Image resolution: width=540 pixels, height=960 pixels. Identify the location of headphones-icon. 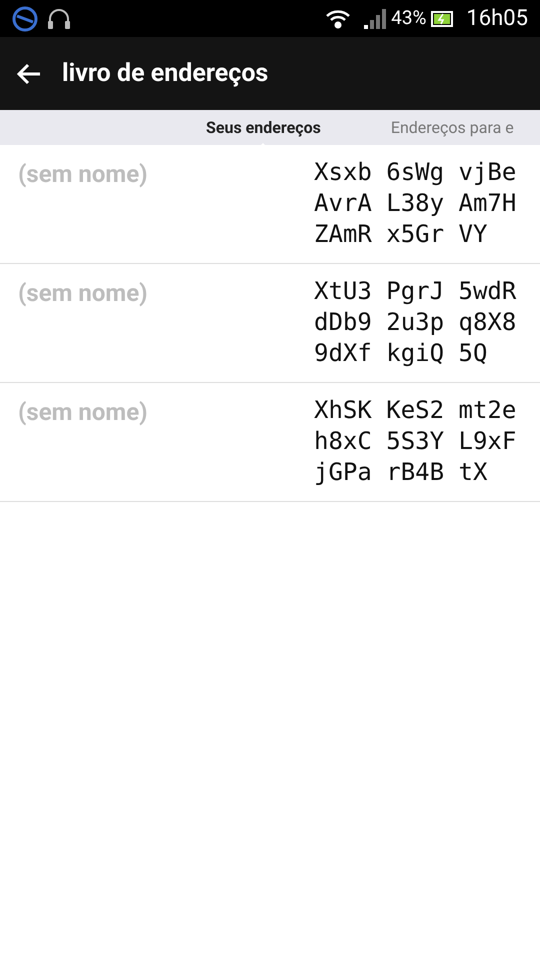
(59, 18).